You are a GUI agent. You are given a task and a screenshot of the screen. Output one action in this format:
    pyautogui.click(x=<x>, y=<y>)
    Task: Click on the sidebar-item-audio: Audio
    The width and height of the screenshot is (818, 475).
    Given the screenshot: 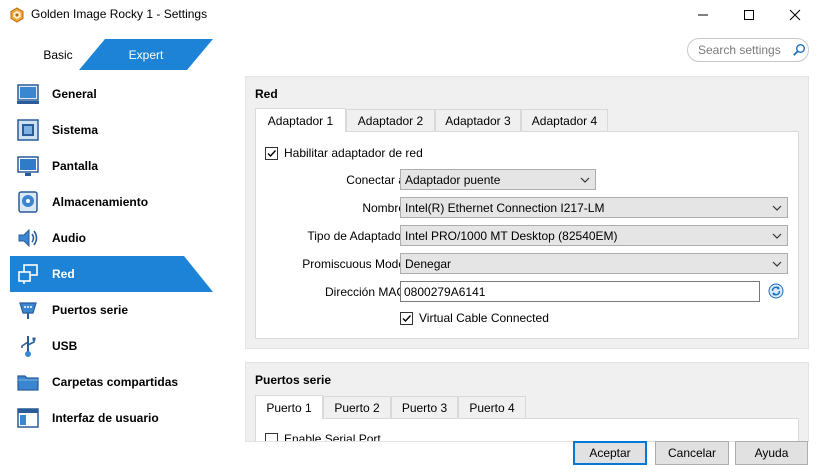 What is the action you would take?
    pyautogui.click(x=122, y=238)
    